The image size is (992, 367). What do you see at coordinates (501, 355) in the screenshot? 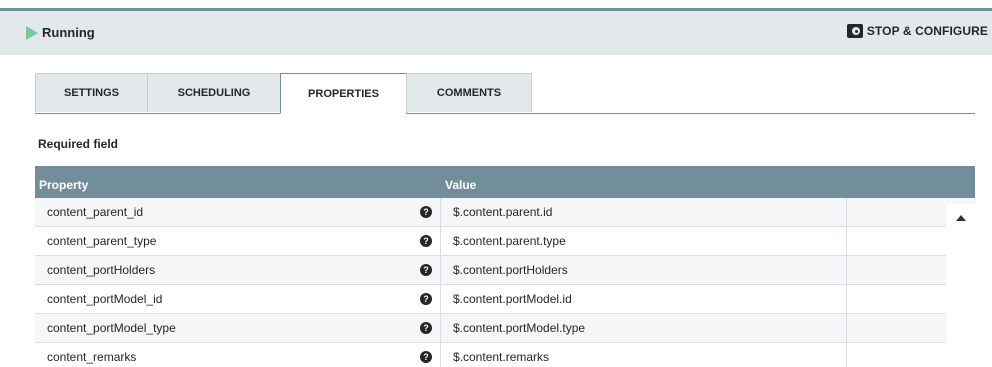
I see `property-value: $.content.remarks` at bounding box center [501, 355].